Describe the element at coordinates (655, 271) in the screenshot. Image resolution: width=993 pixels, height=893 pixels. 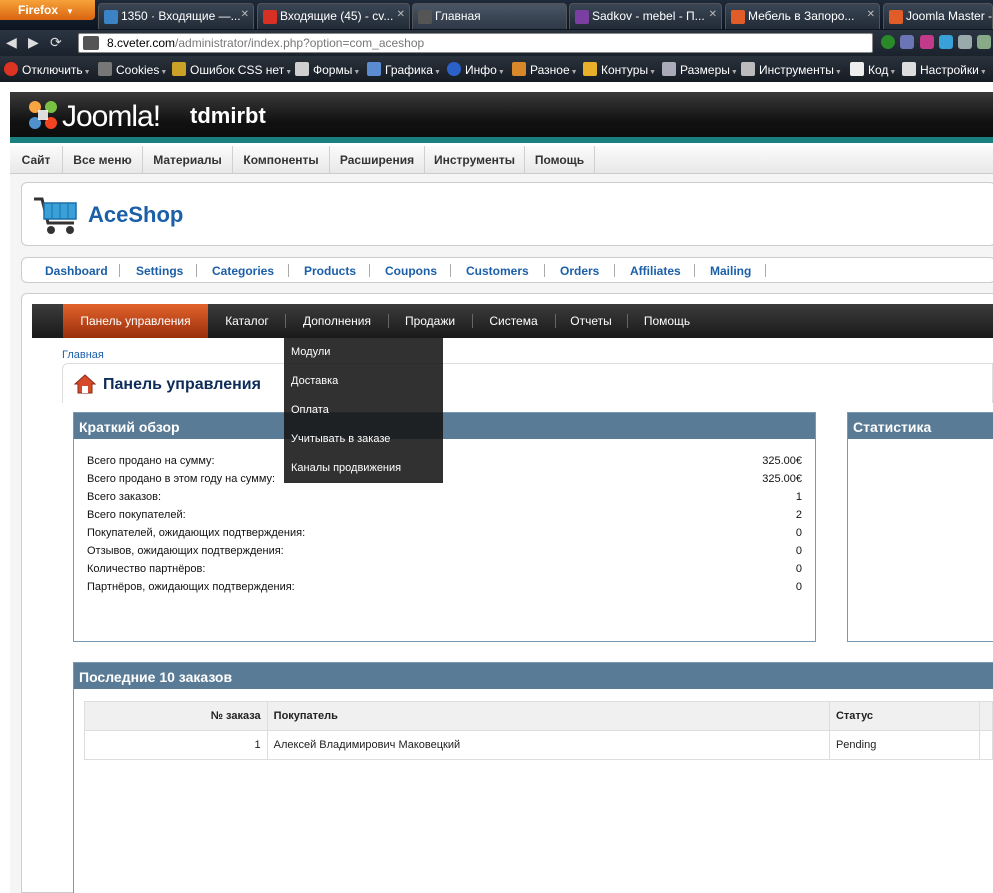
I see `sub-nav-affiliates: Affiliates` at that location.